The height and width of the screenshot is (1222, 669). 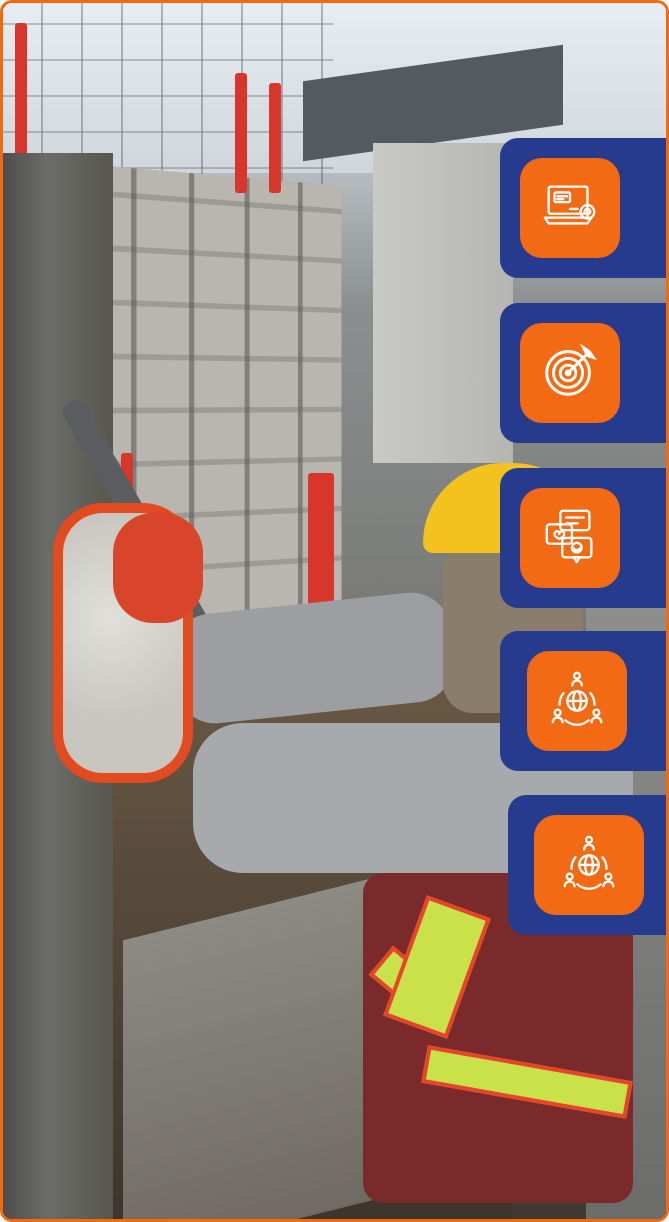 I want to click on chat-feedback-icon, so click(x=570, y=538).